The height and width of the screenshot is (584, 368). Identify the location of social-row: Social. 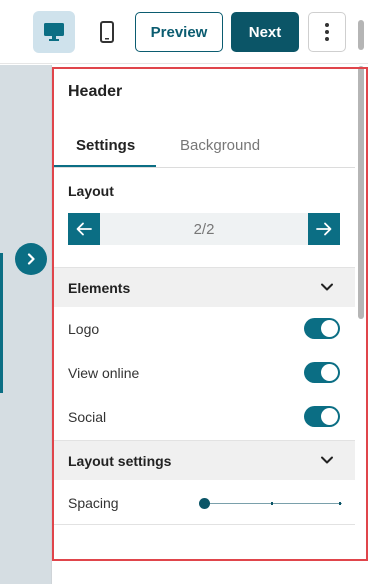
(205, 417).